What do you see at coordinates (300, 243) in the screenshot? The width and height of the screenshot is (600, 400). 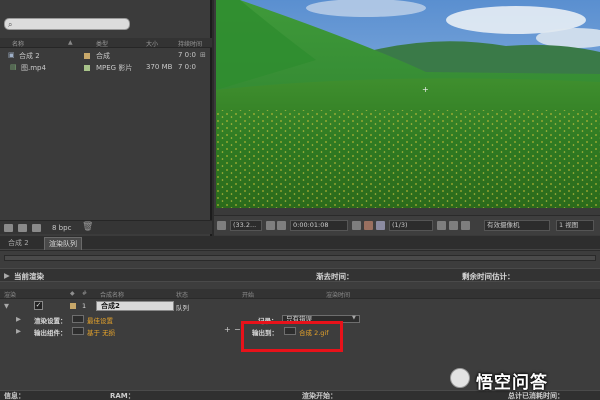 I see `panel-tabs: 合成 2 渲染队列` at bounding box center [300, 243].